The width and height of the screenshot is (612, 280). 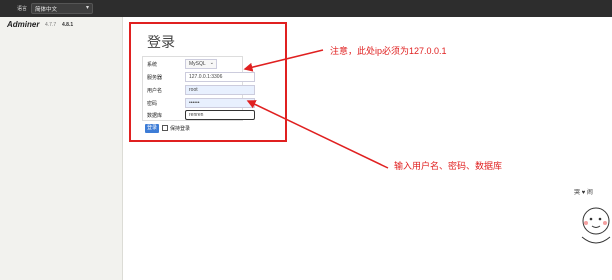 What do you see at coordinates (596, 225) in the screenshot?
I see `cartoon-face-icon` at bounding box center [596, 225].